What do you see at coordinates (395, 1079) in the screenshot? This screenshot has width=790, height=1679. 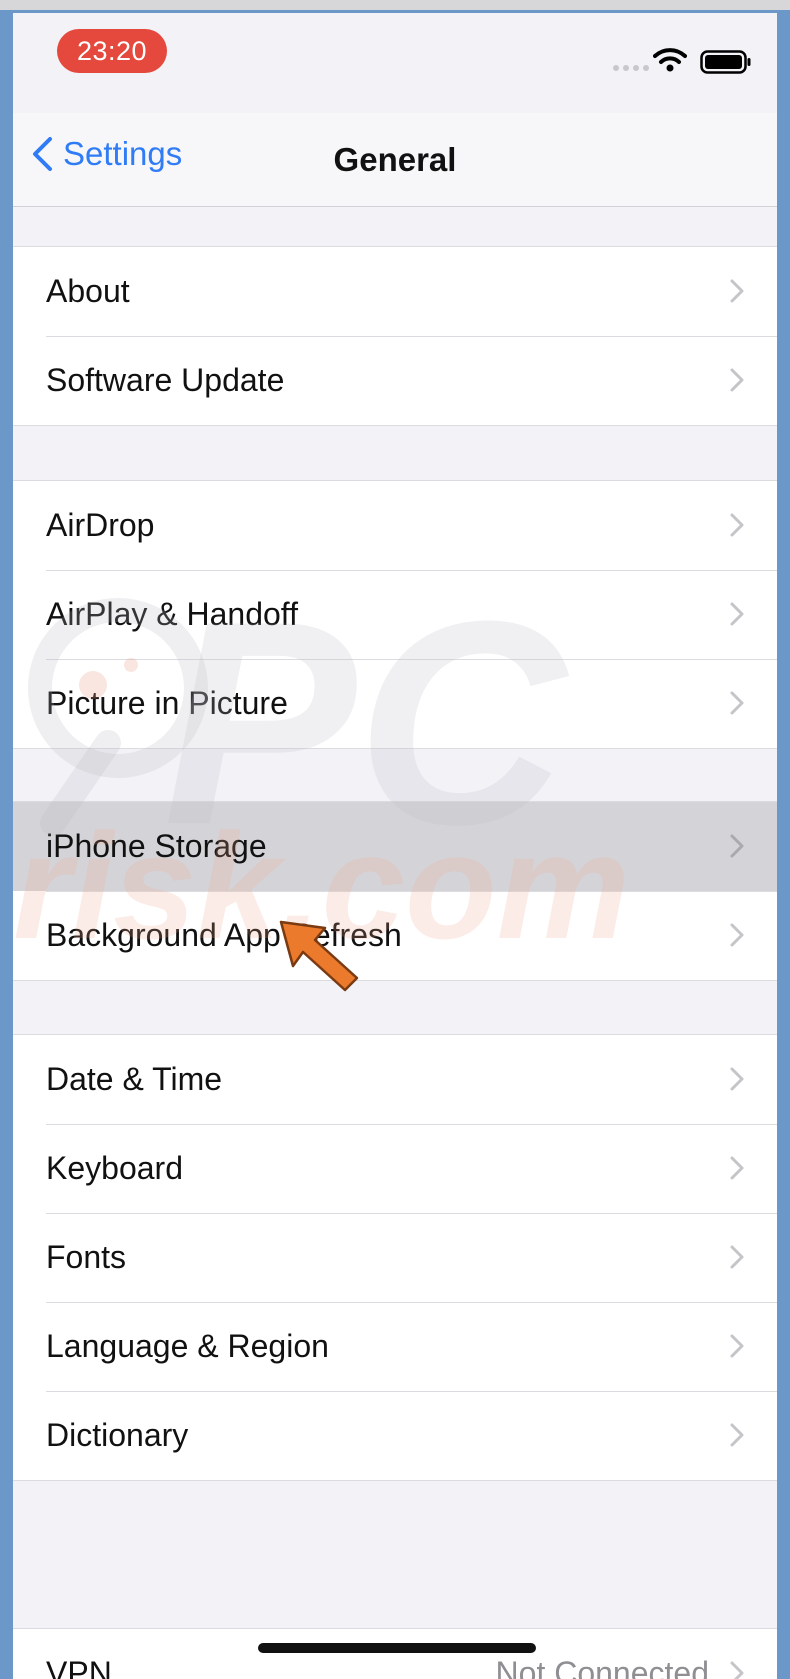 I see `list-item-date-time: Date & Time` at bounding box center [395, 1079].